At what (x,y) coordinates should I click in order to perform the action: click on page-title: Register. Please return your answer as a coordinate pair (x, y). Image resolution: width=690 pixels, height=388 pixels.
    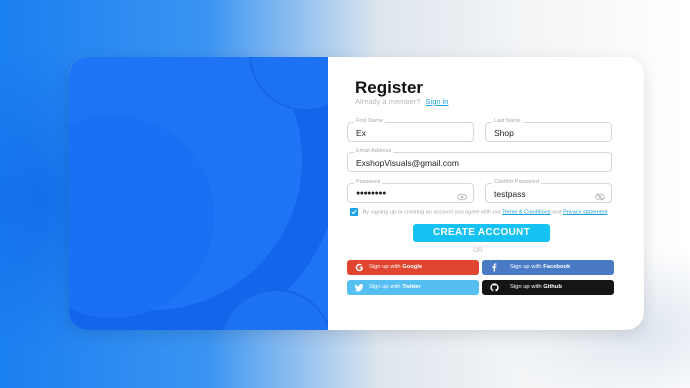
    Looking at the image, I should click on (389, 87).